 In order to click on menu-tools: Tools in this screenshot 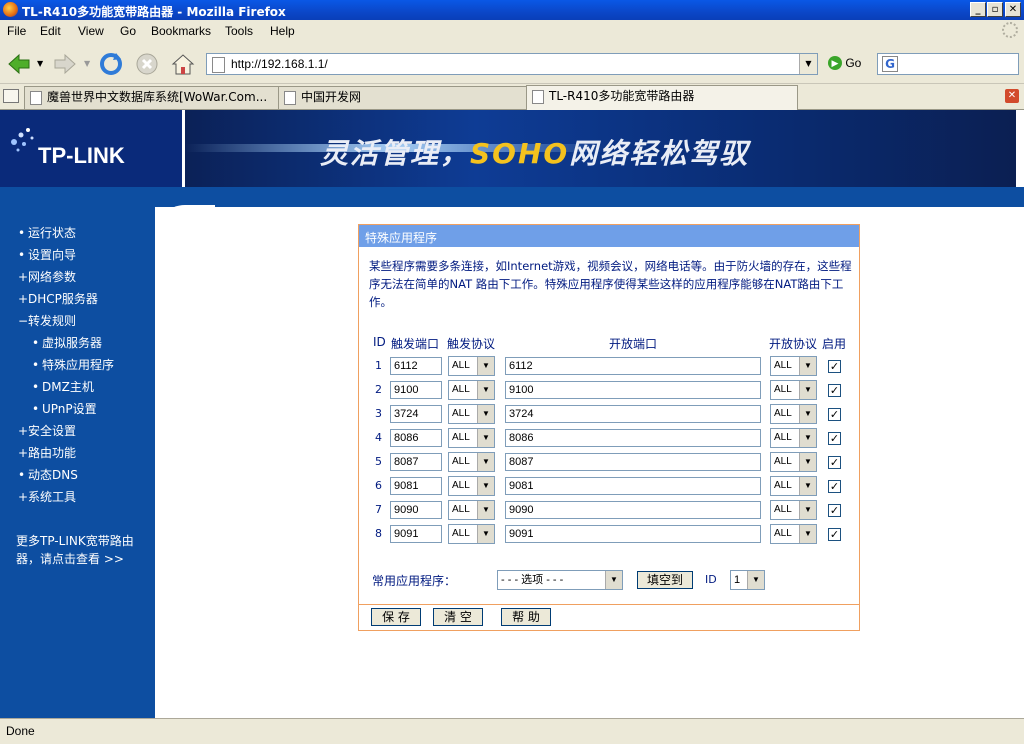, I will do `click(239, 31)`.